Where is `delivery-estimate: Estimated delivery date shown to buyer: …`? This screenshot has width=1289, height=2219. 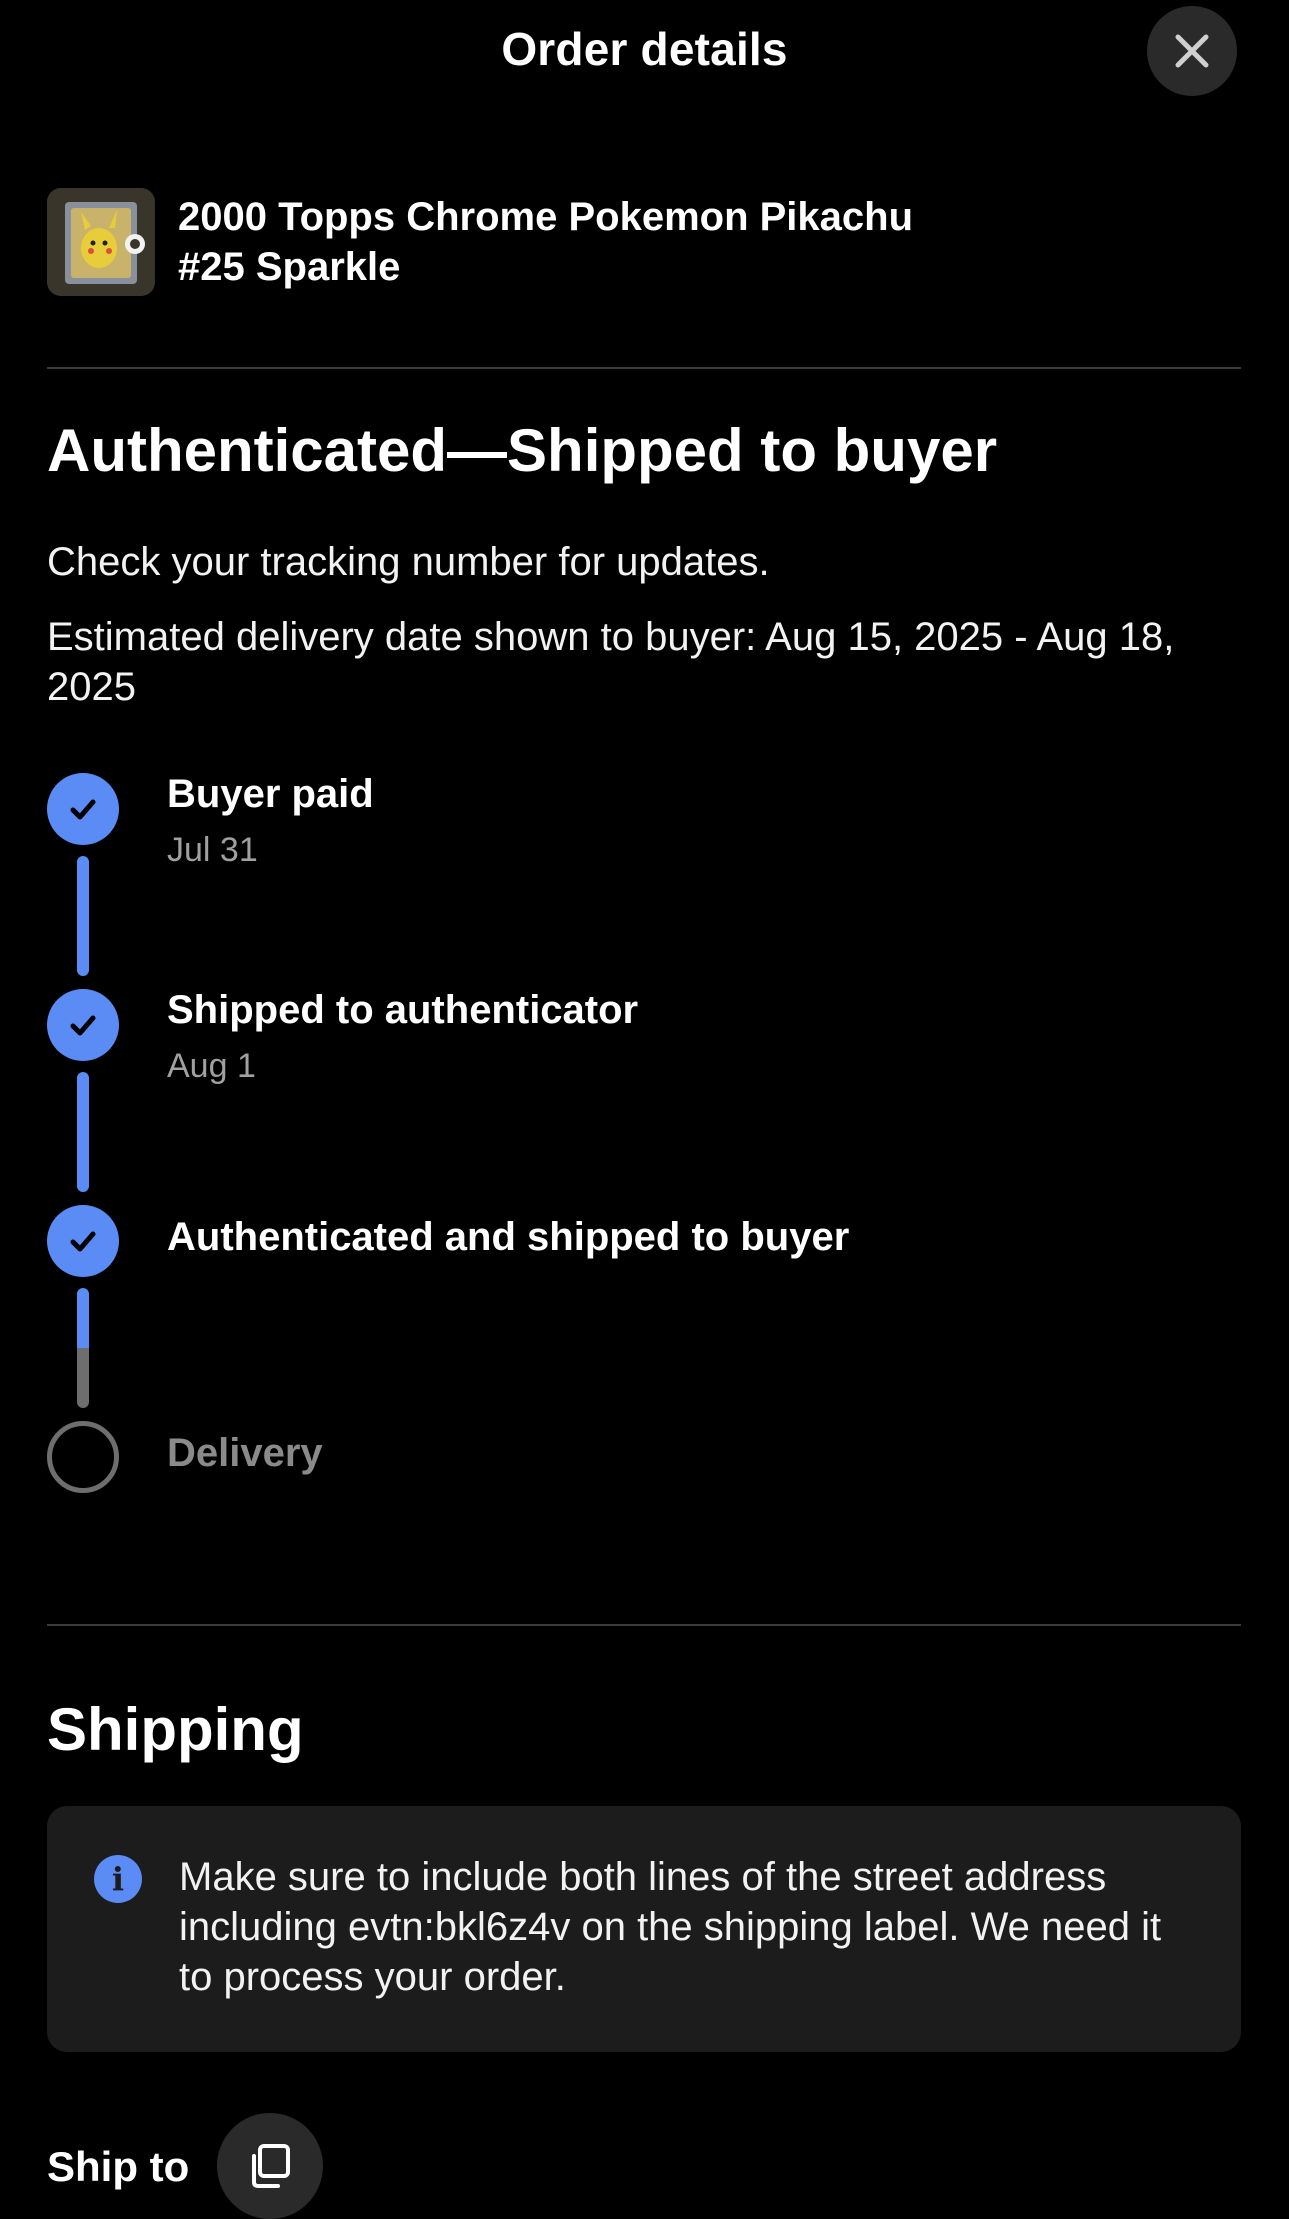 delivery-estimate: Estimated delivery date shown to buyer: … is located at coordinates (611, 662).